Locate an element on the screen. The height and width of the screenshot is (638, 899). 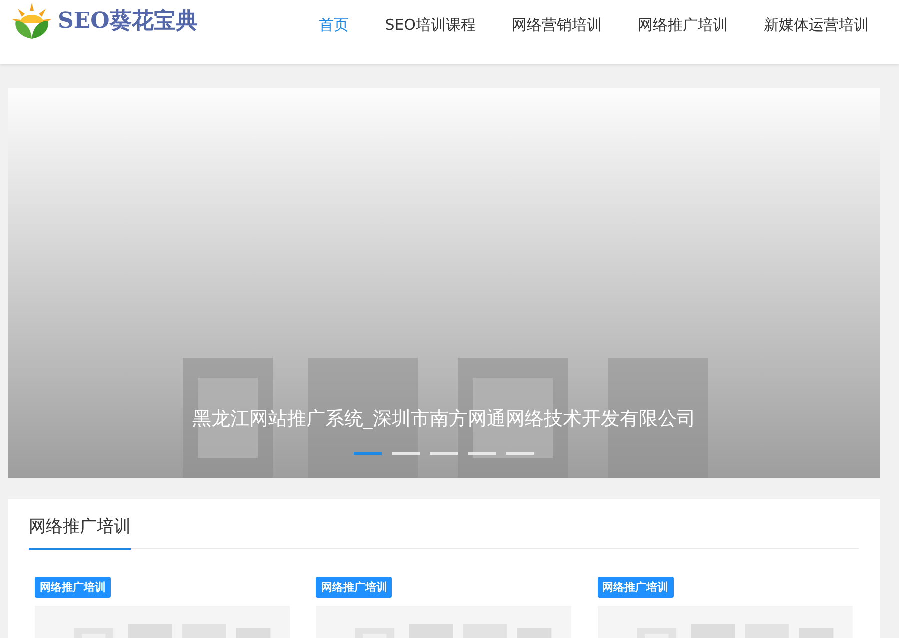
sun-leaves-logo-icon is located at coordinates (32, 21).